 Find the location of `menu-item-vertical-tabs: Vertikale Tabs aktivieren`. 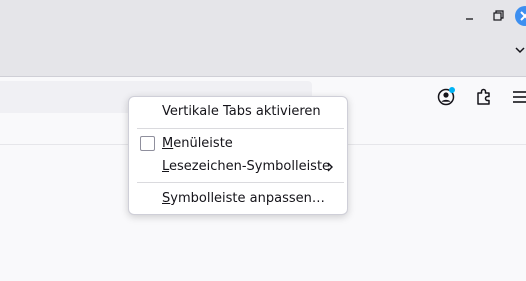

menu-item-vertical-tabs: Vertikale Tabs aktivieren is located at coordinates (238, 112).